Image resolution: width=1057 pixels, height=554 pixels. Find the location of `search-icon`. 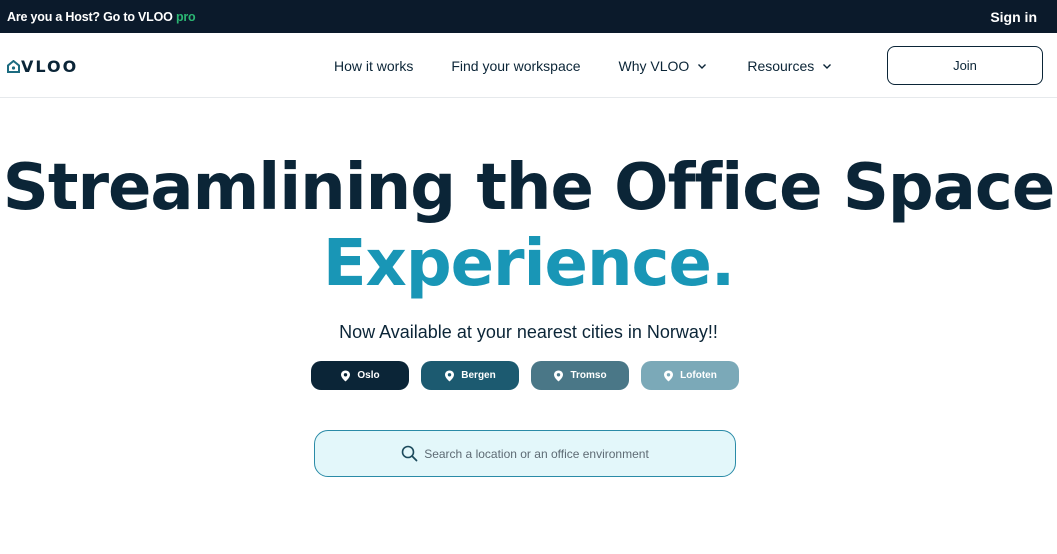

search-icon is located at coordinates (409, 453).